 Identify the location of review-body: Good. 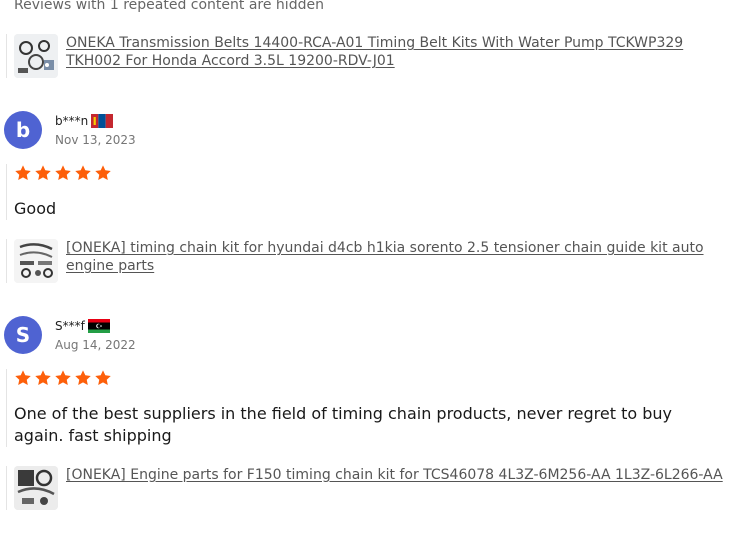
(369, 192).